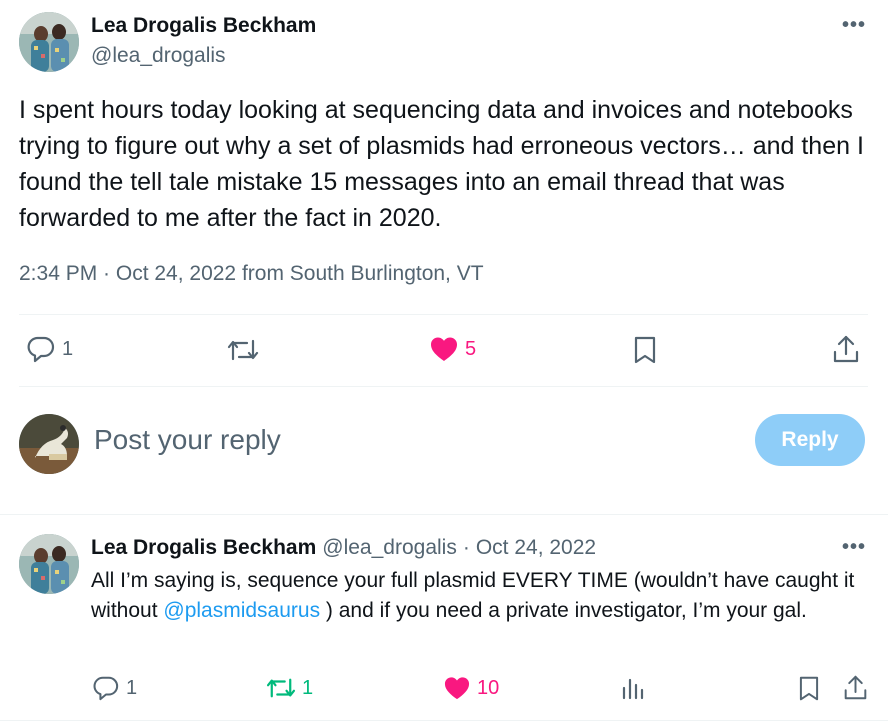  I want to click on analytics-icon, so click(633, 688).